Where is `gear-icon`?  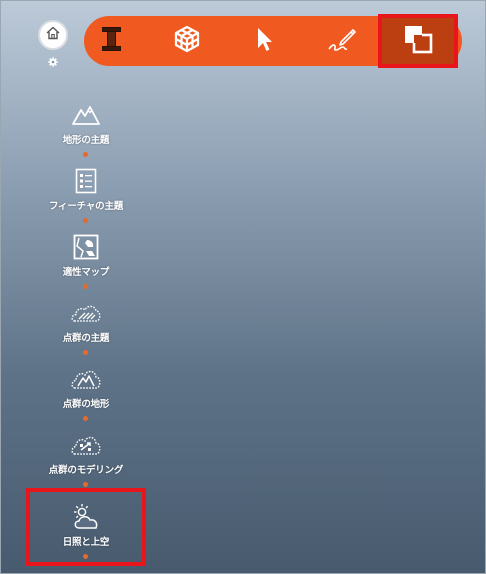 gear-icon is located at coordinates (53, 61).